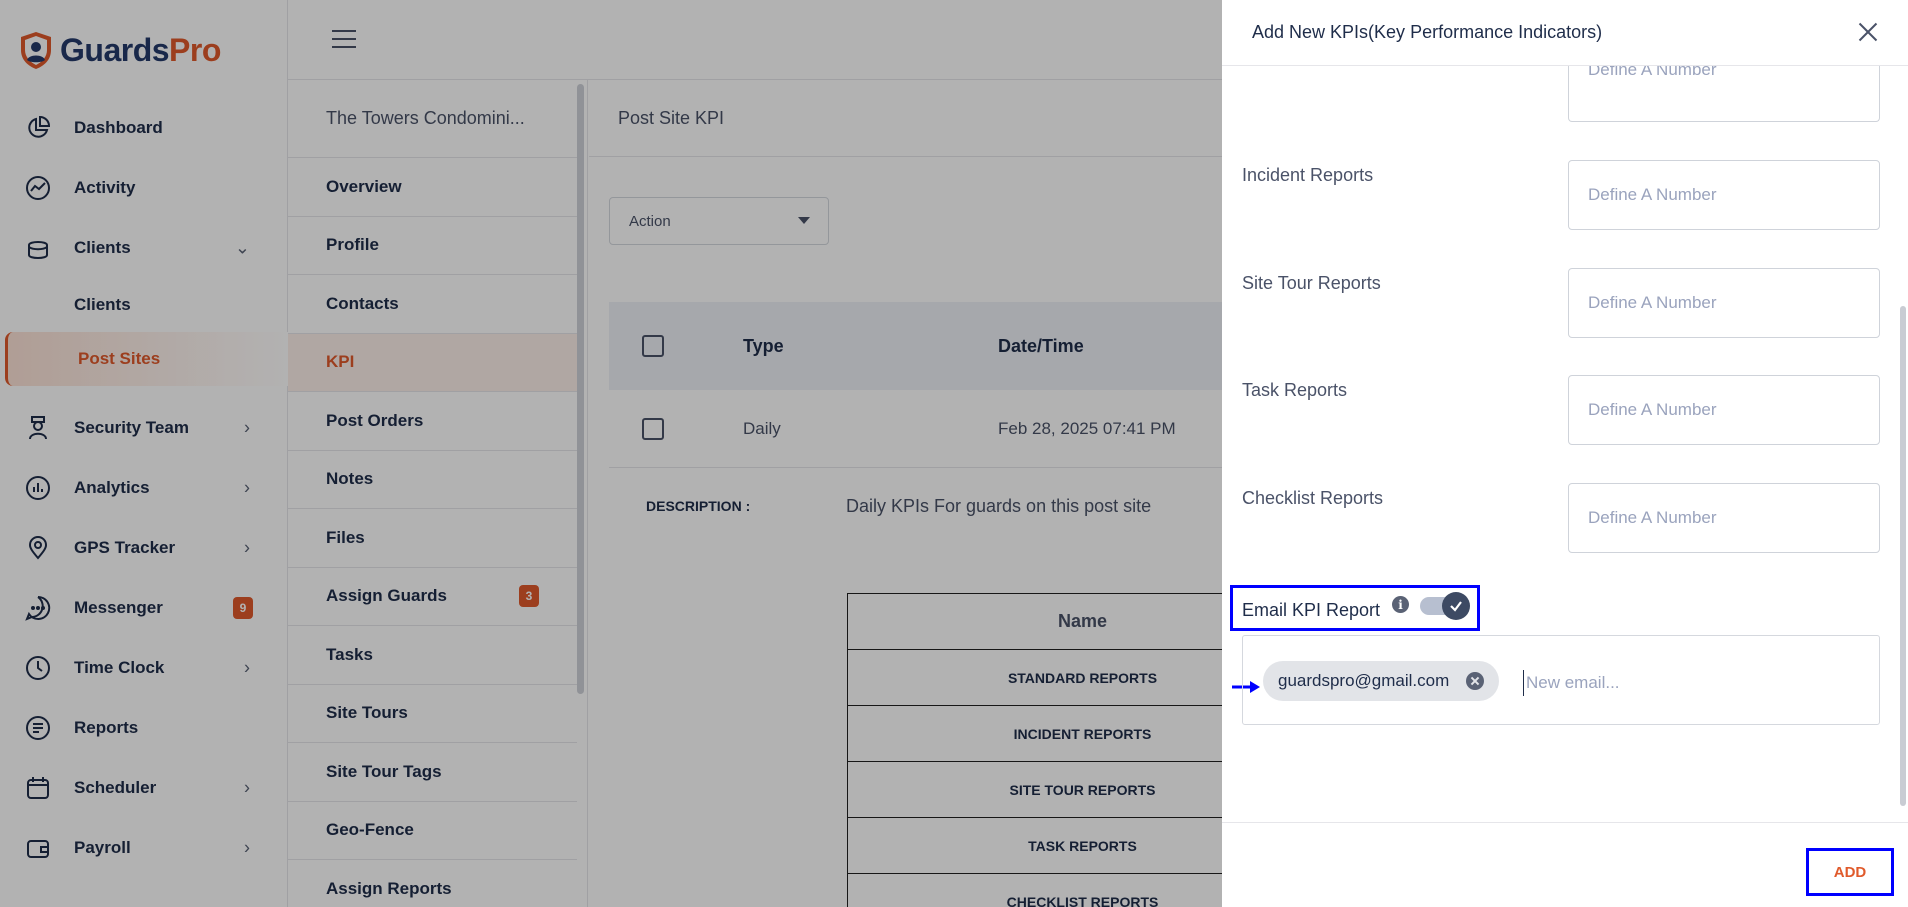  Describe the element at coordinates (1652, 72) in the screenshot. I see `standard-reports-placeholder: Define A Number` at that location.